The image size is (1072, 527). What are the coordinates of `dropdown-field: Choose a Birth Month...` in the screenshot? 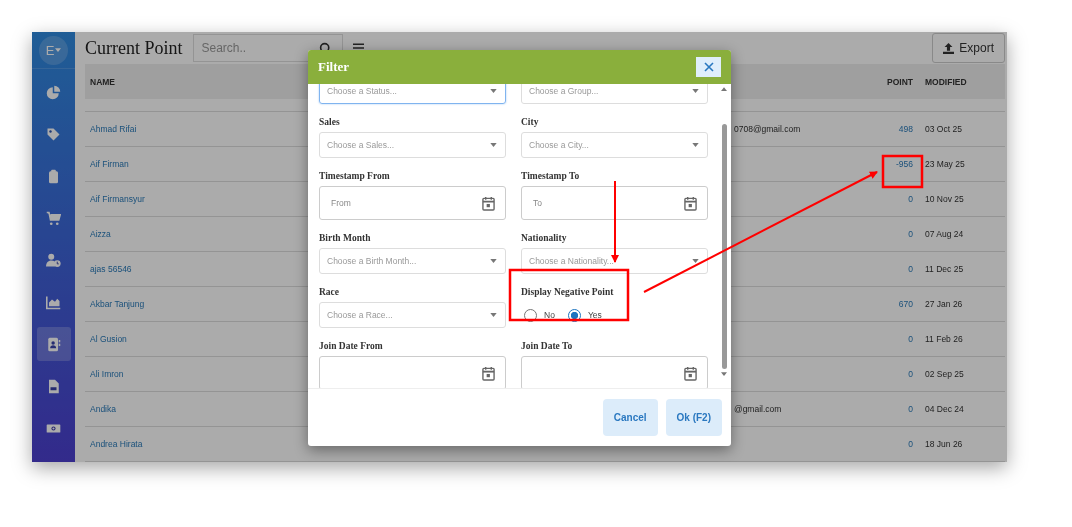 It's located at (412, 261).